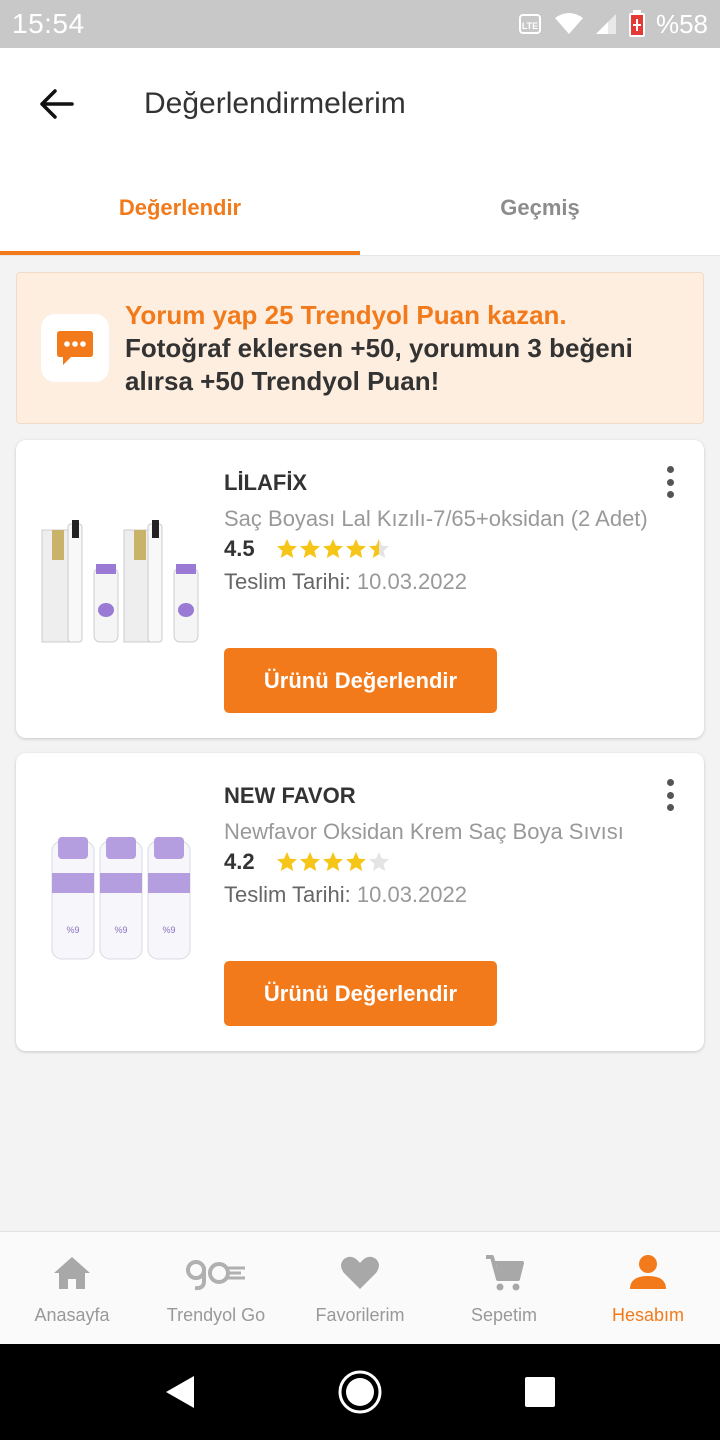  Describe the element at coordinates (504, 1314) in the screenshot. I see `nav-label: Sepetim` at that location.